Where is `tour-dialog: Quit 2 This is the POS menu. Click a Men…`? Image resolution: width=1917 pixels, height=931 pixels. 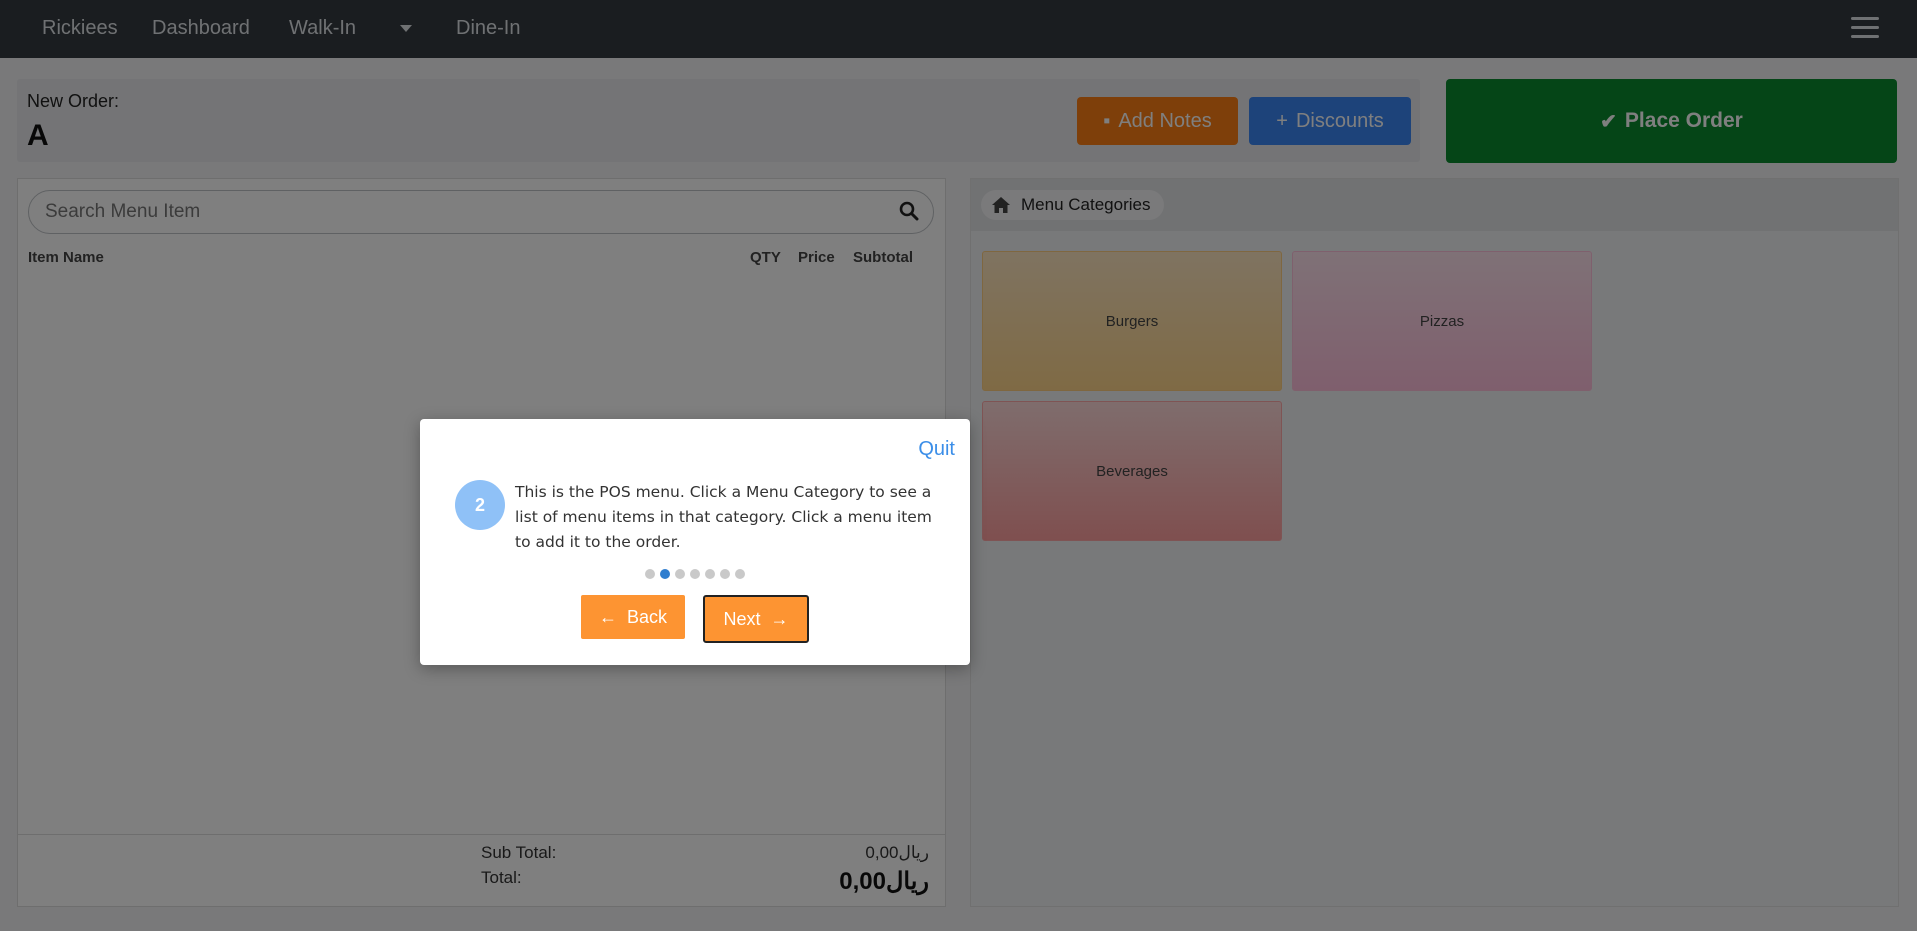 tour-dialog: Quit 2 This is the POS menu. Click a Men… is located at coordinates (695, 542).